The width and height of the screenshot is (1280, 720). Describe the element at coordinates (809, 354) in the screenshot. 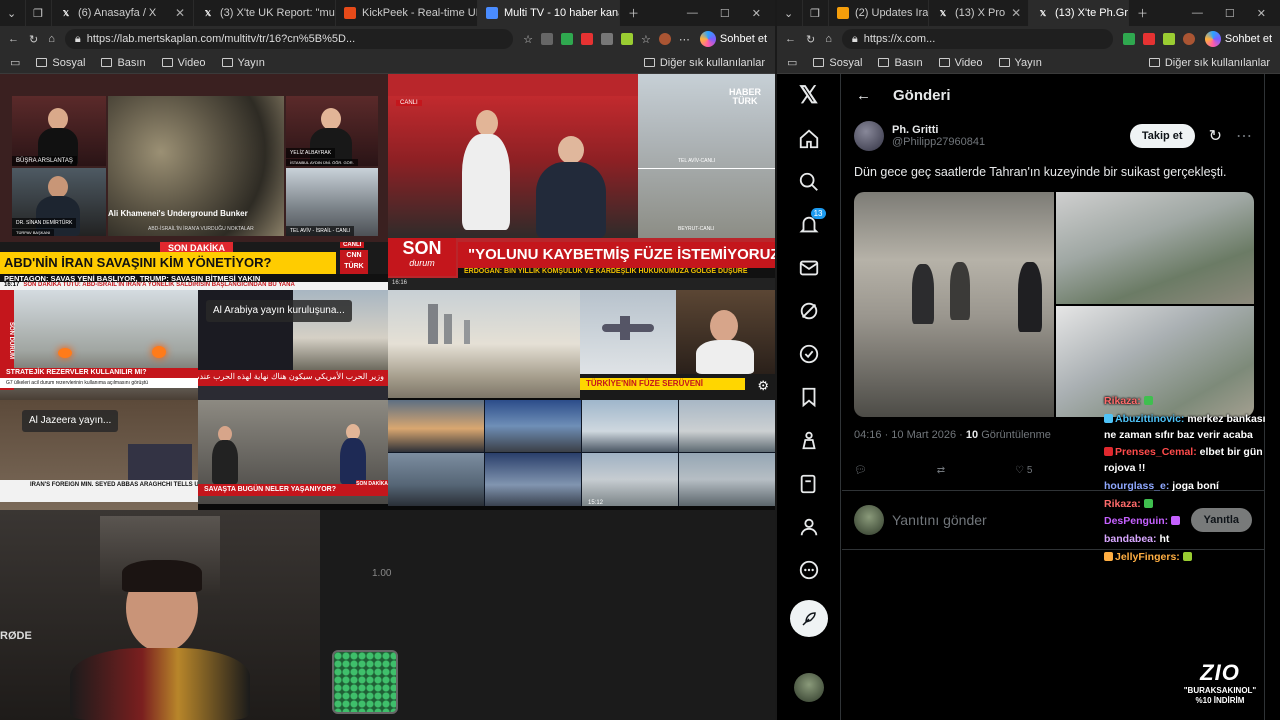

I see `verified-icon` at that location.